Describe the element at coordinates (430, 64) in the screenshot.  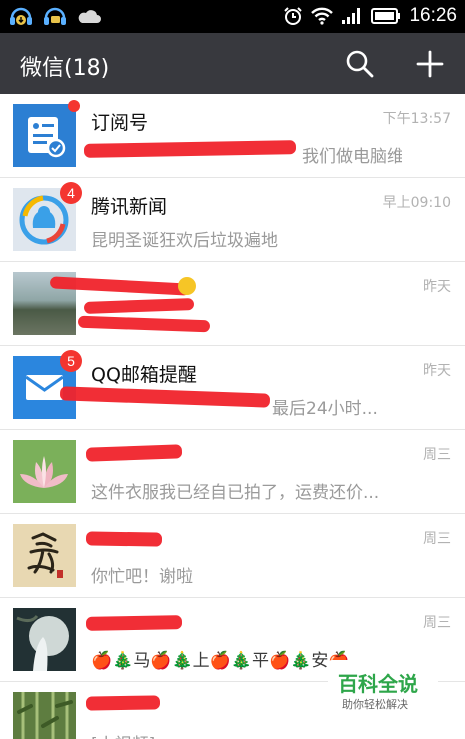
I see `plus-icon` at that location.